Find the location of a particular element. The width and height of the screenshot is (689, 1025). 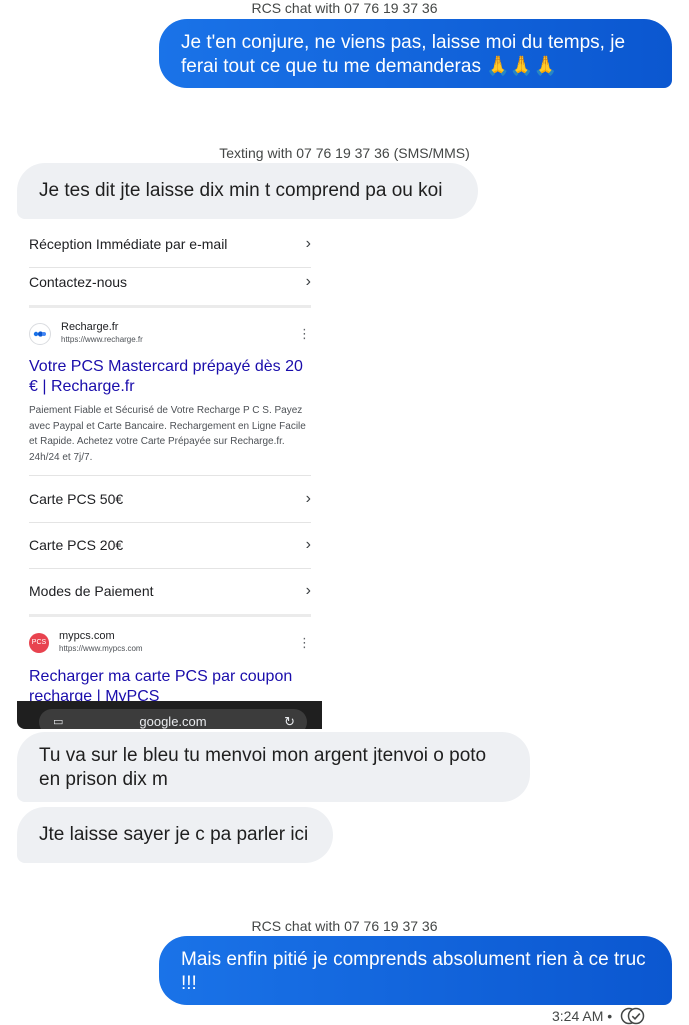

search-sitelink-row: Carte PCS 50€ › is located at coordinates (170, 499).